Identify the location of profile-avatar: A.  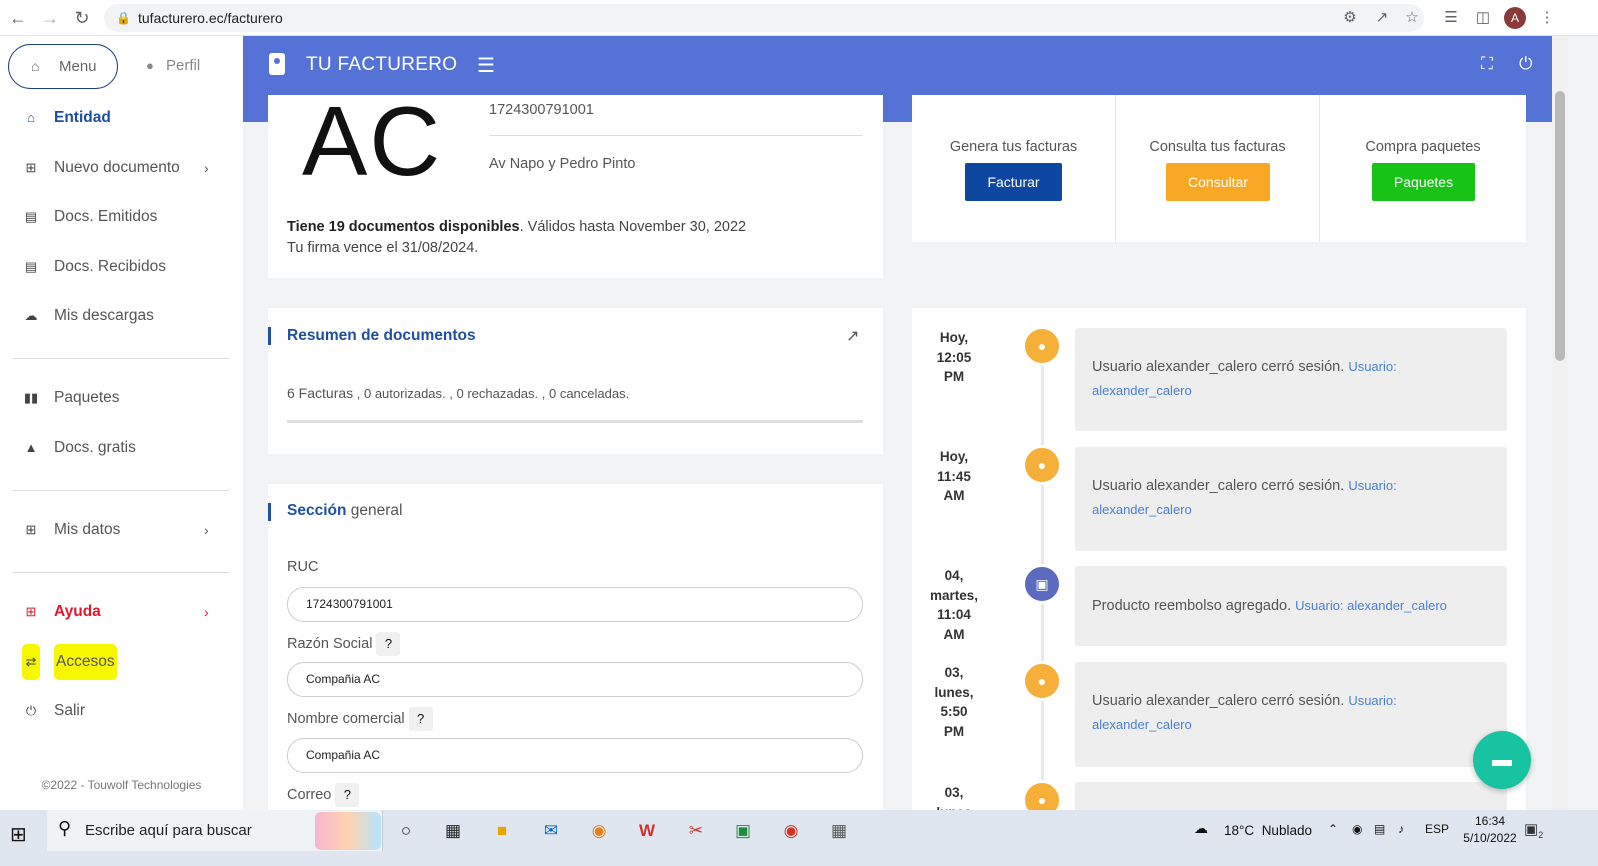
(1515, 18).